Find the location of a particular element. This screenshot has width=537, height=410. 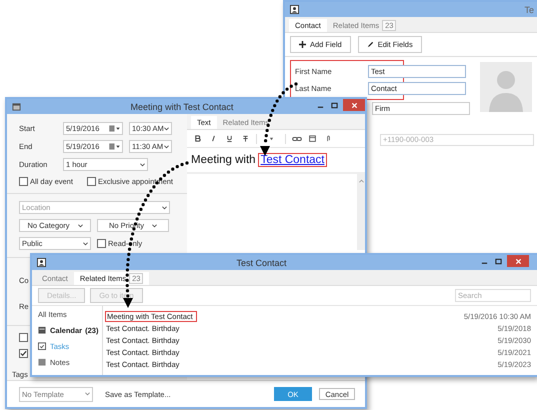

check-icon is located at coordinates (23, 353).